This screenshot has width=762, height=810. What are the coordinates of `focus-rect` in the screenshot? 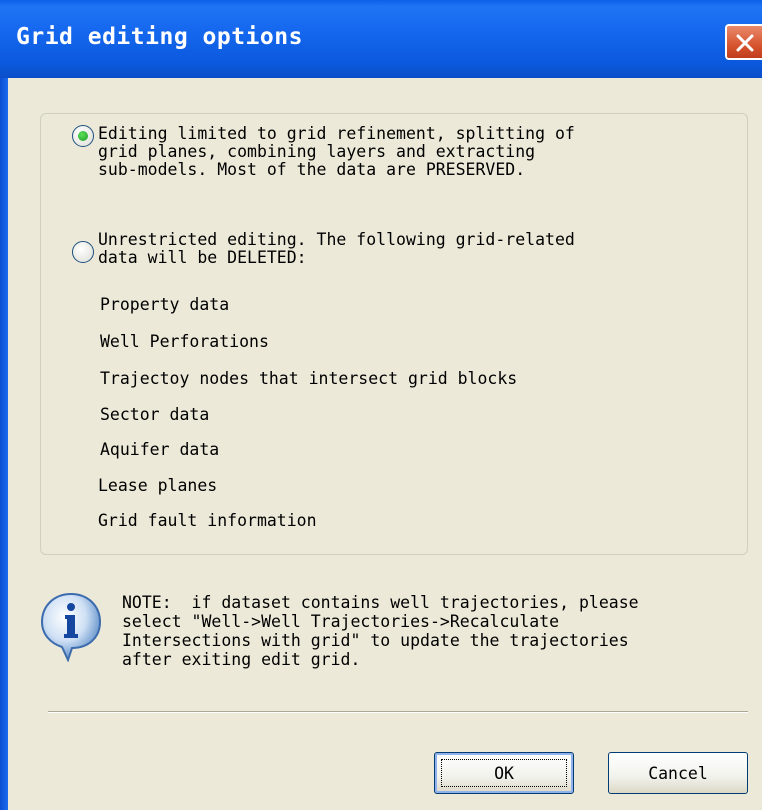 It's located at (504, 773).